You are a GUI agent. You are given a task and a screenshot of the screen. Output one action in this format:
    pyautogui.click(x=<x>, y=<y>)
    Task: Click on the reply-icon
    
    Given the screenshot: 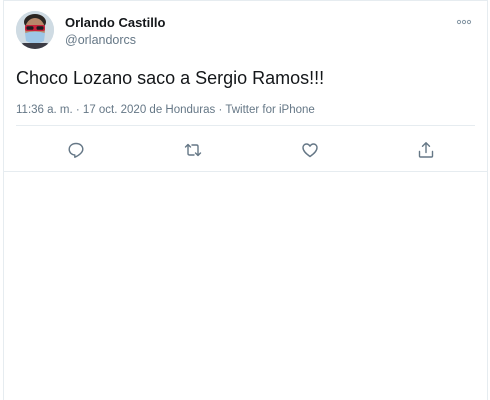 What is the action you would take?
    pyautogui.click(x=76, y=150)
    